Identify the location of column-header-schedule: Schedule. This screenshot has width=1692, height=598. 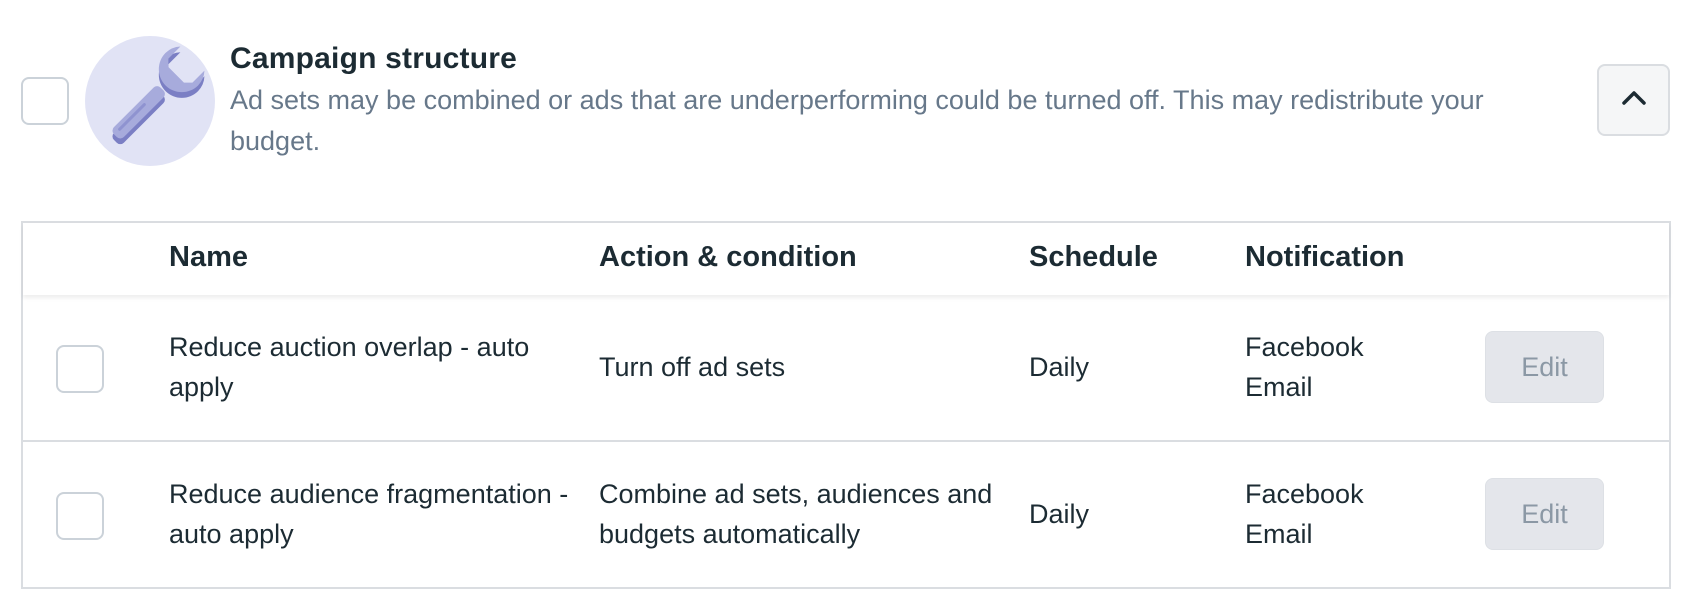
(1093, 257).